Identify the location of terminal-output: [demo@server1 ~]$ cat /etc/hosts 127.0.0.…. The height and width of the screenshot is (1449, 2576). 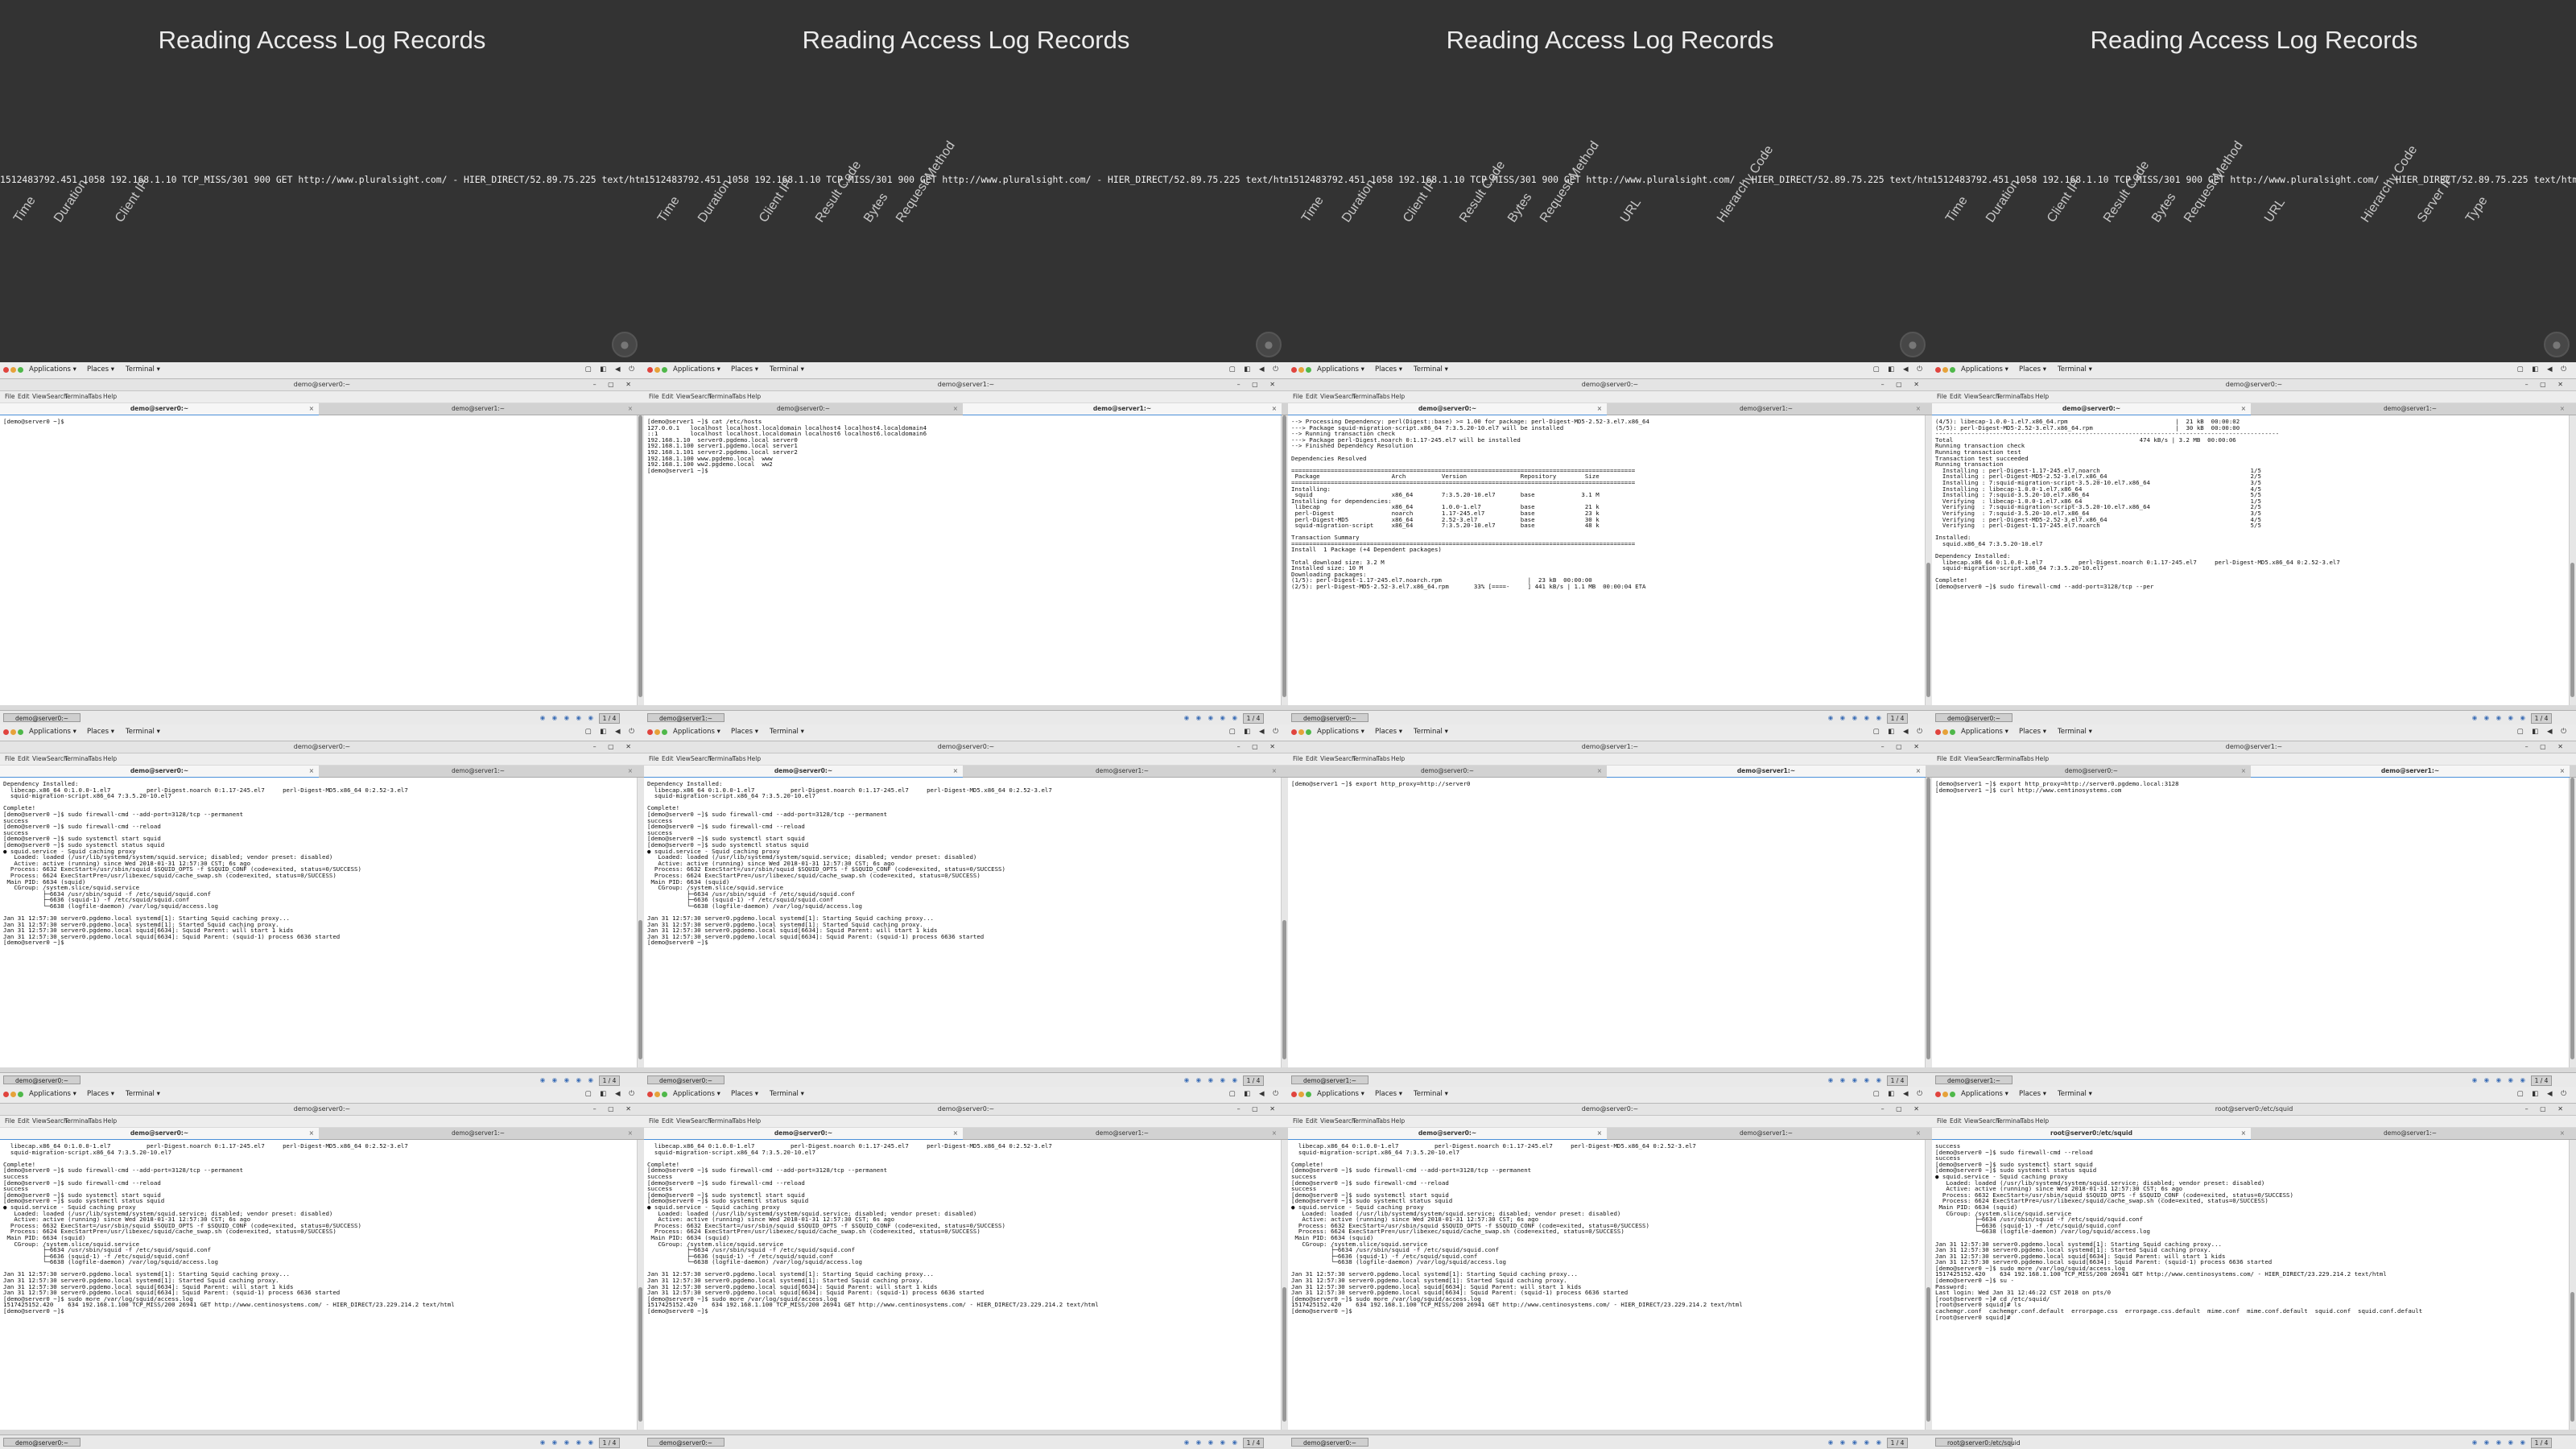
(963, 560).